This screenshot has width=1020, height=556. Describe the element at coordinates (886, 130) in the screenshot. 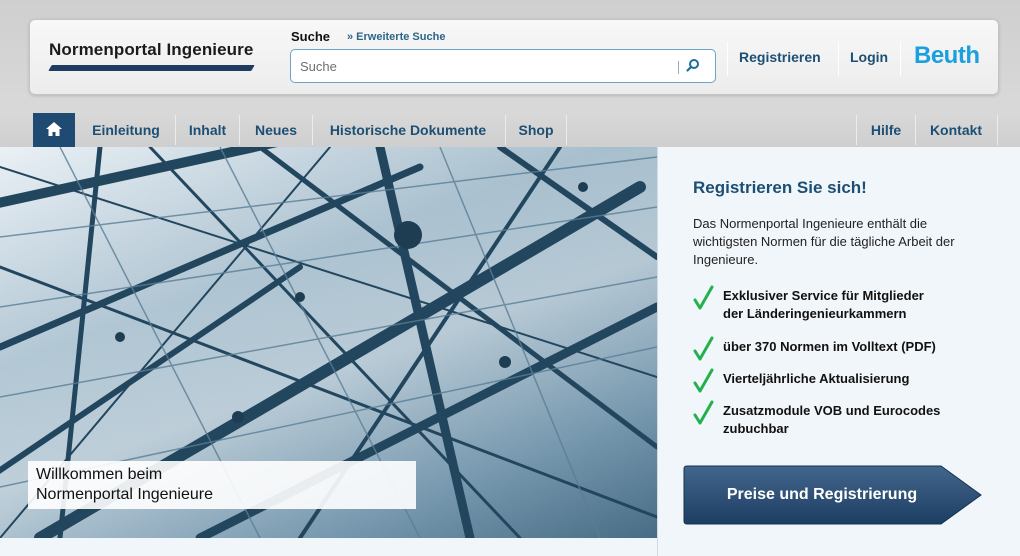

I see `nav-item-hilfe: Hilfe` at that location.